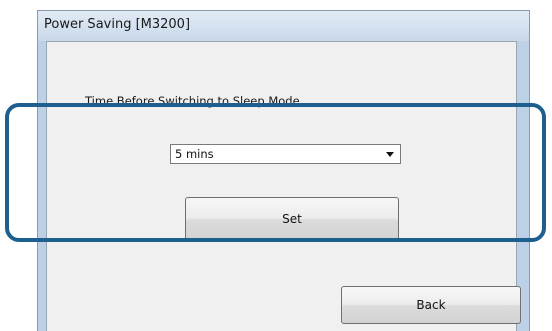 This screenshot has height=331, width=552. What do you see at coordinates (431, 305) in the screenshot?
I see `back-button: Back` at bounding box center [431, 305].